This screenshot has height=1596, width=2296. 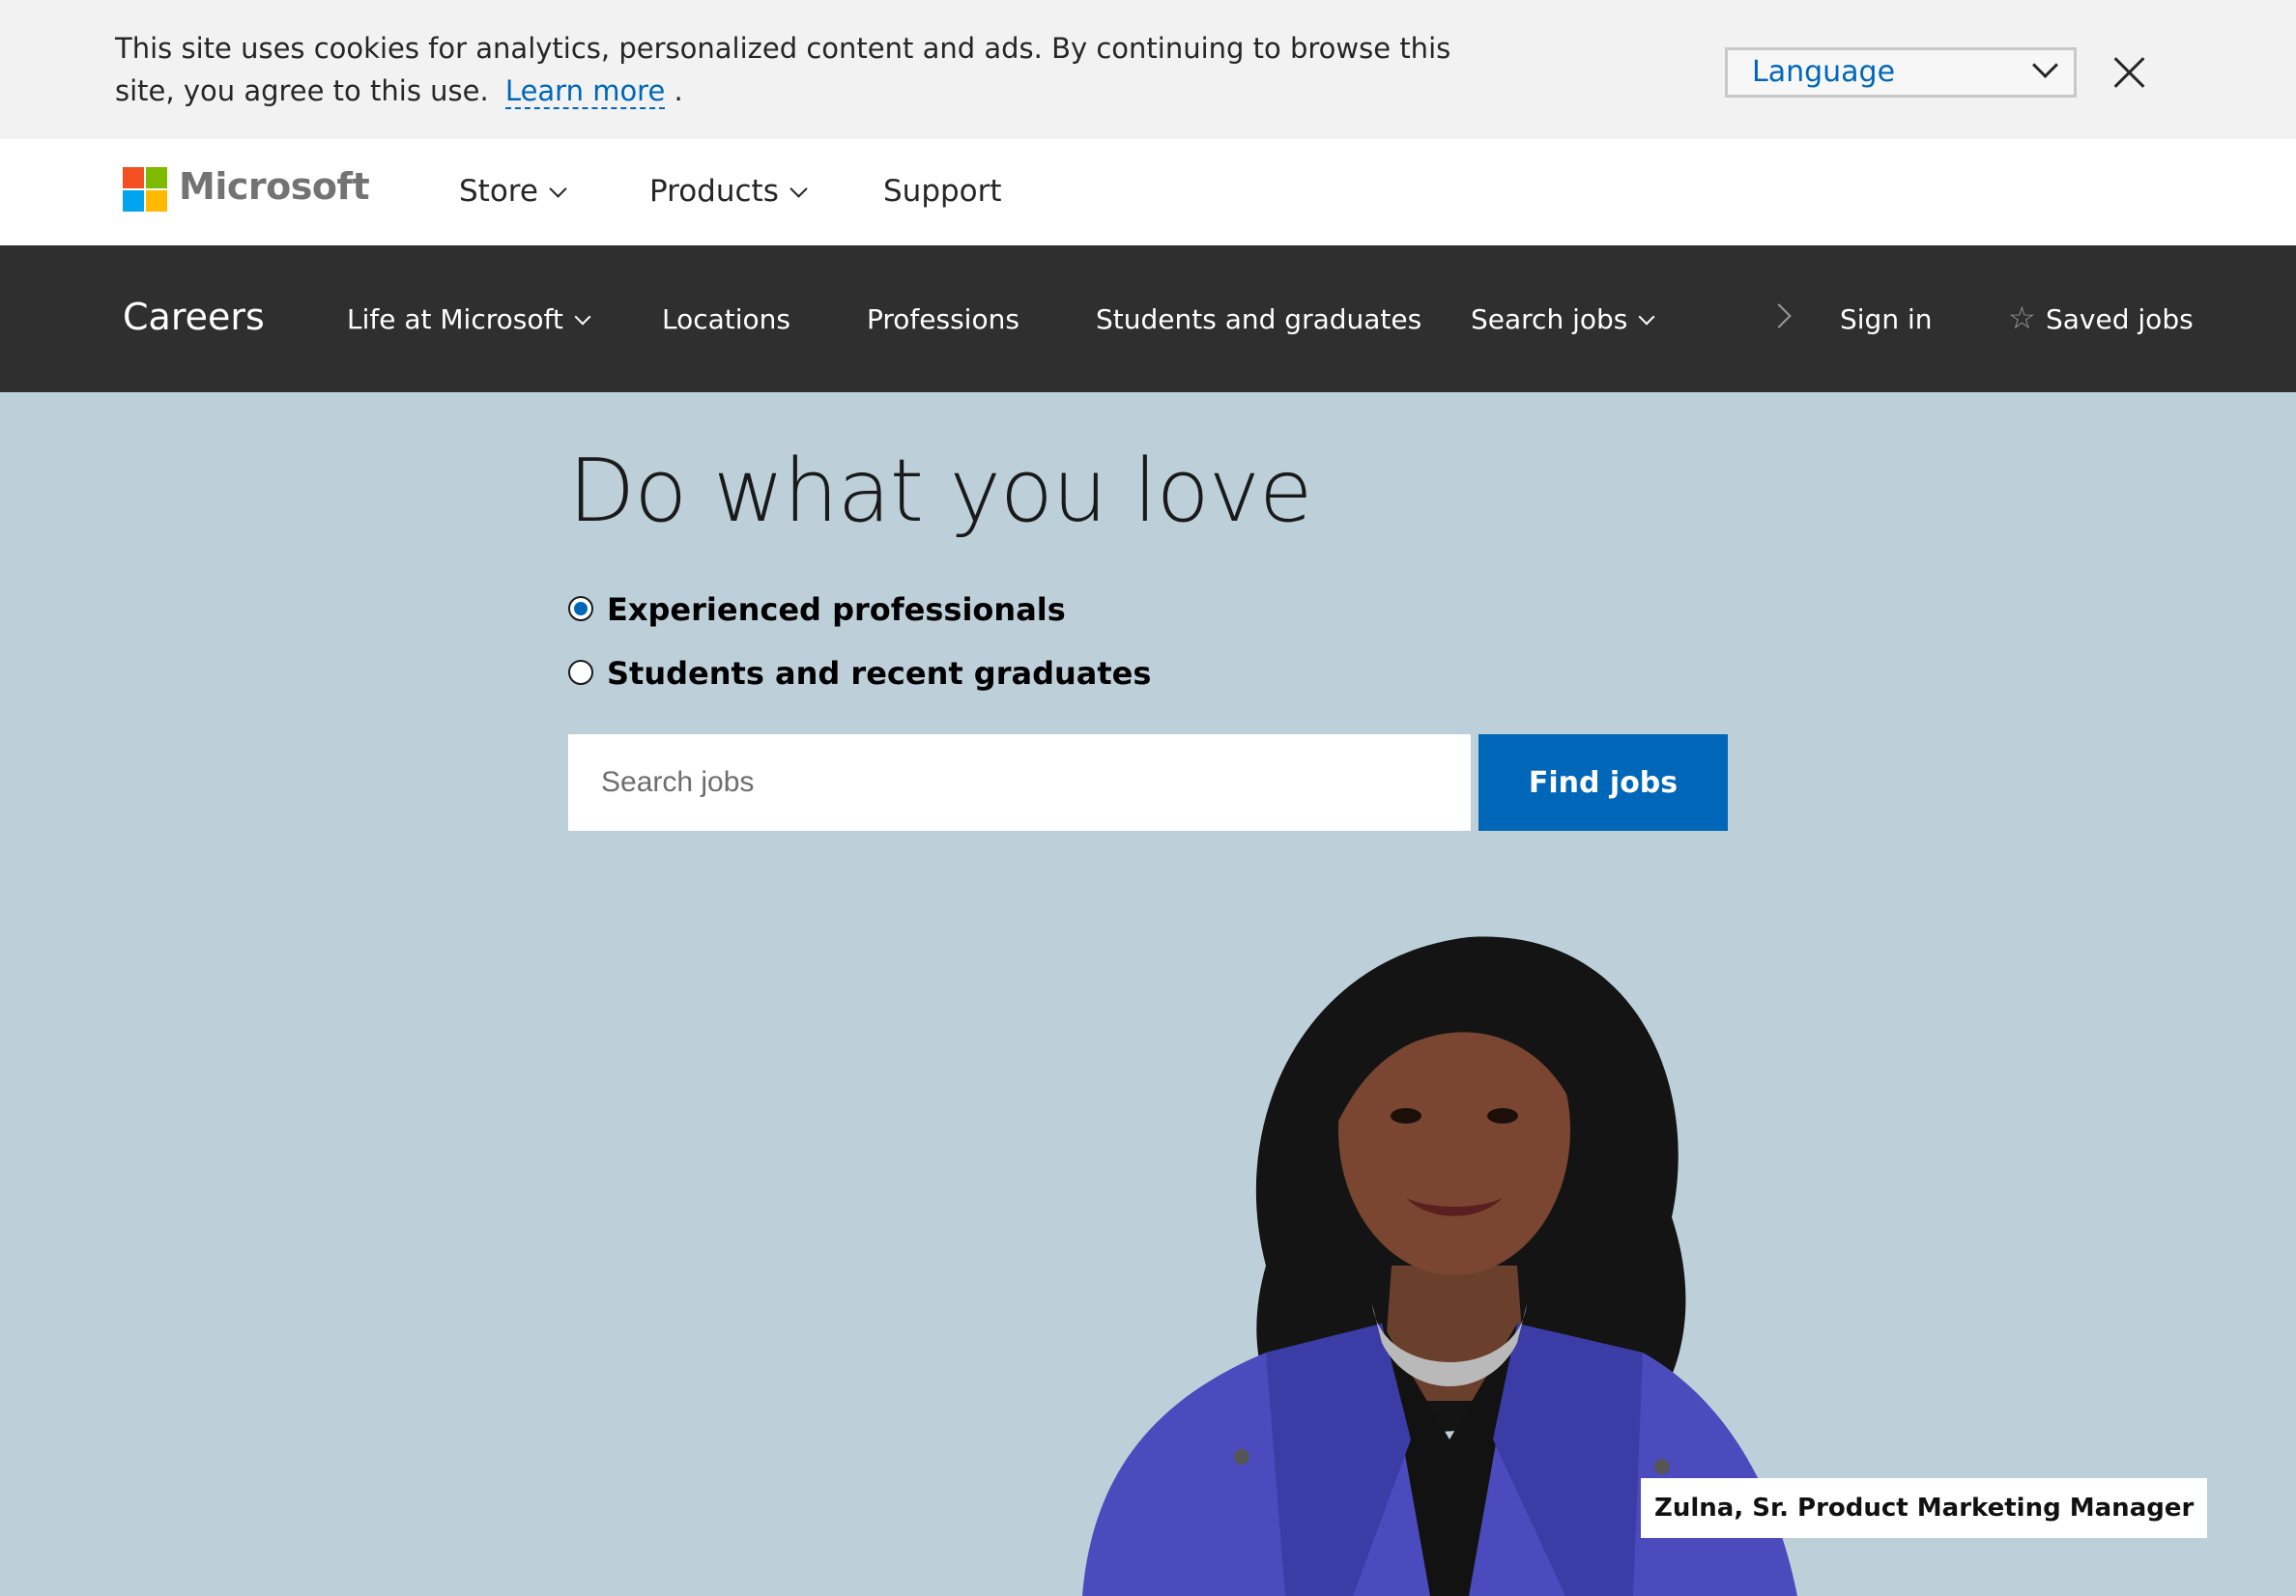 I want to click on nav-support-label: Support, so click(x=942, y=192).